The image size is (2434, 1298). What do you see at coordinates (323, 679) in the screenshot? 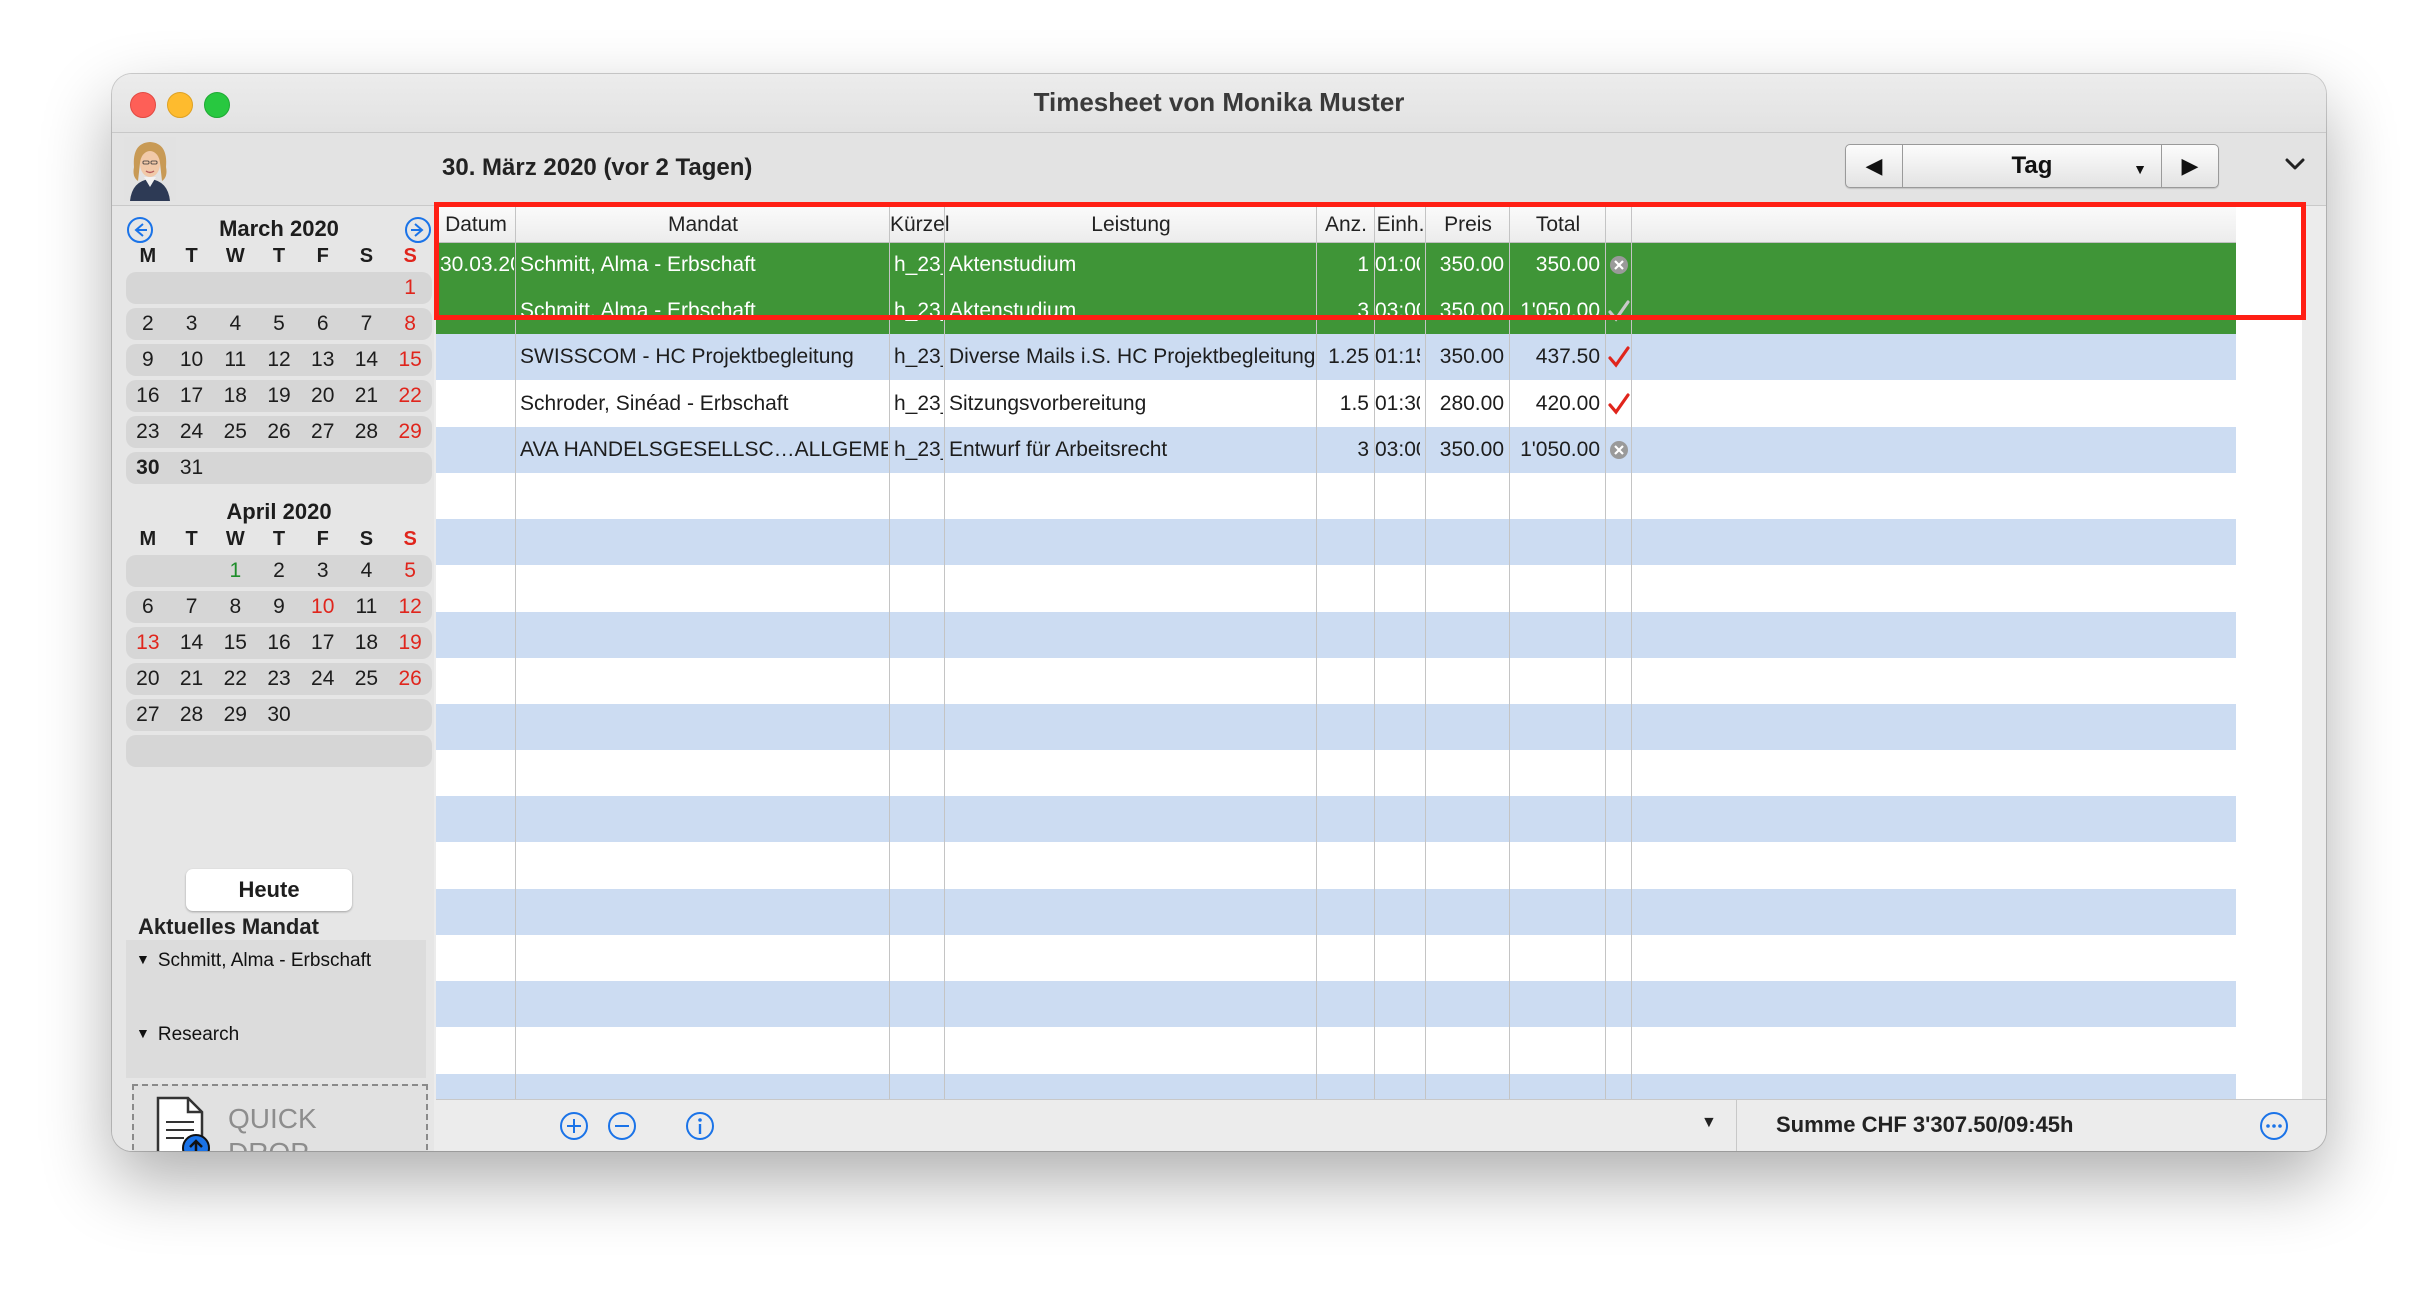
I see `calendar-day: 24` at bounding box center [323, 679].